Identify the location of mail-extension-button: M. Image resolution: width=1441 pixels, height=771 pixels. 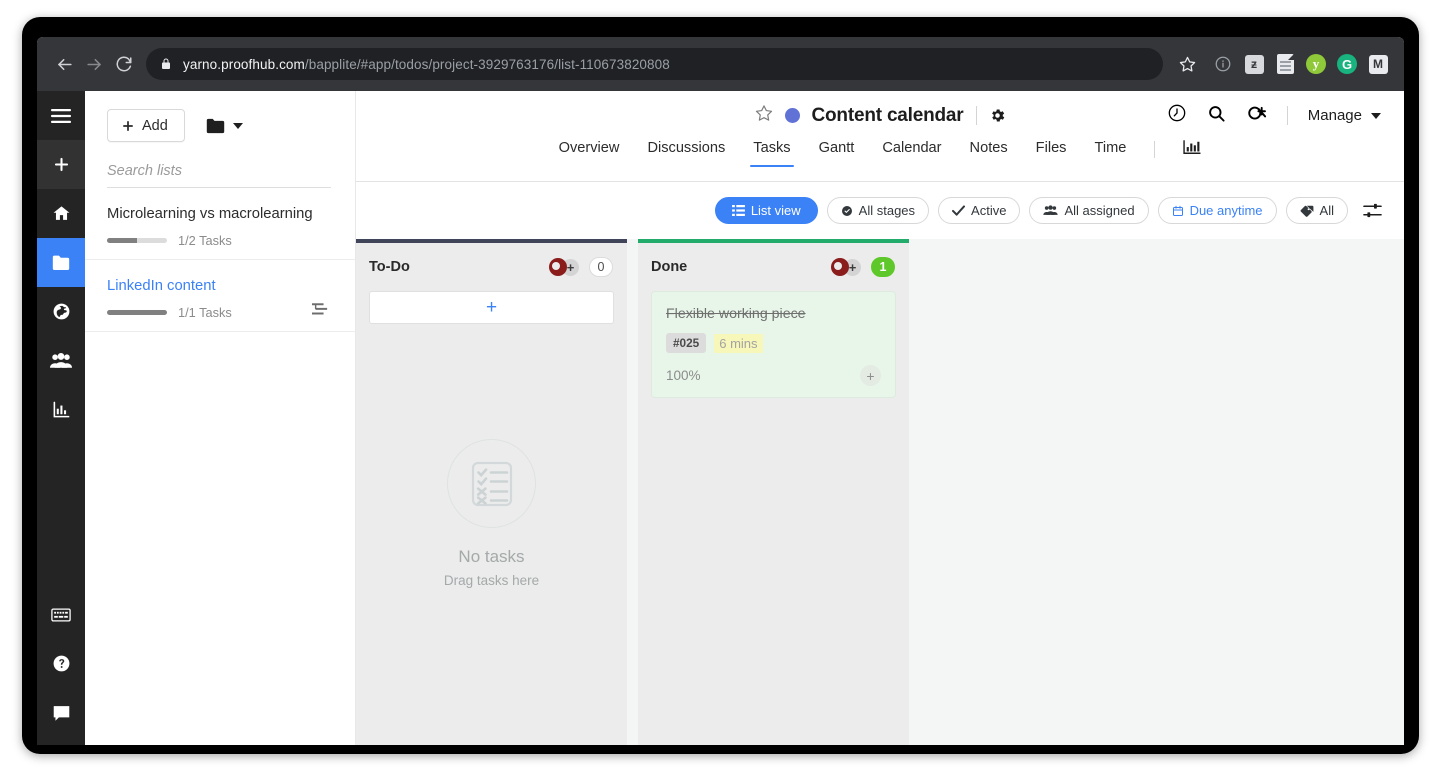
(1378, 64).